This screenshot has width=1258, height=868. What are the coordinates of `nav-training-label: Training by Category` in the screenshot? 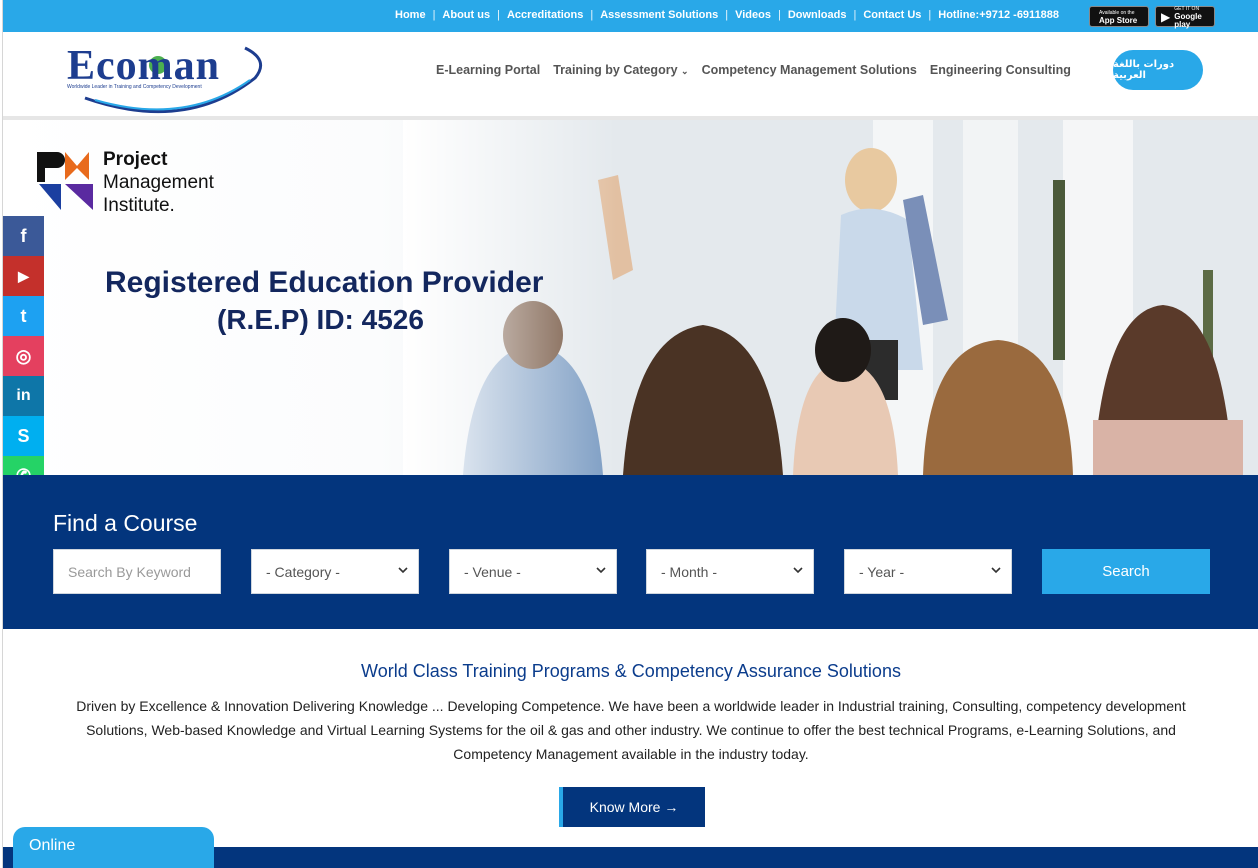 It's located at (615, 70).